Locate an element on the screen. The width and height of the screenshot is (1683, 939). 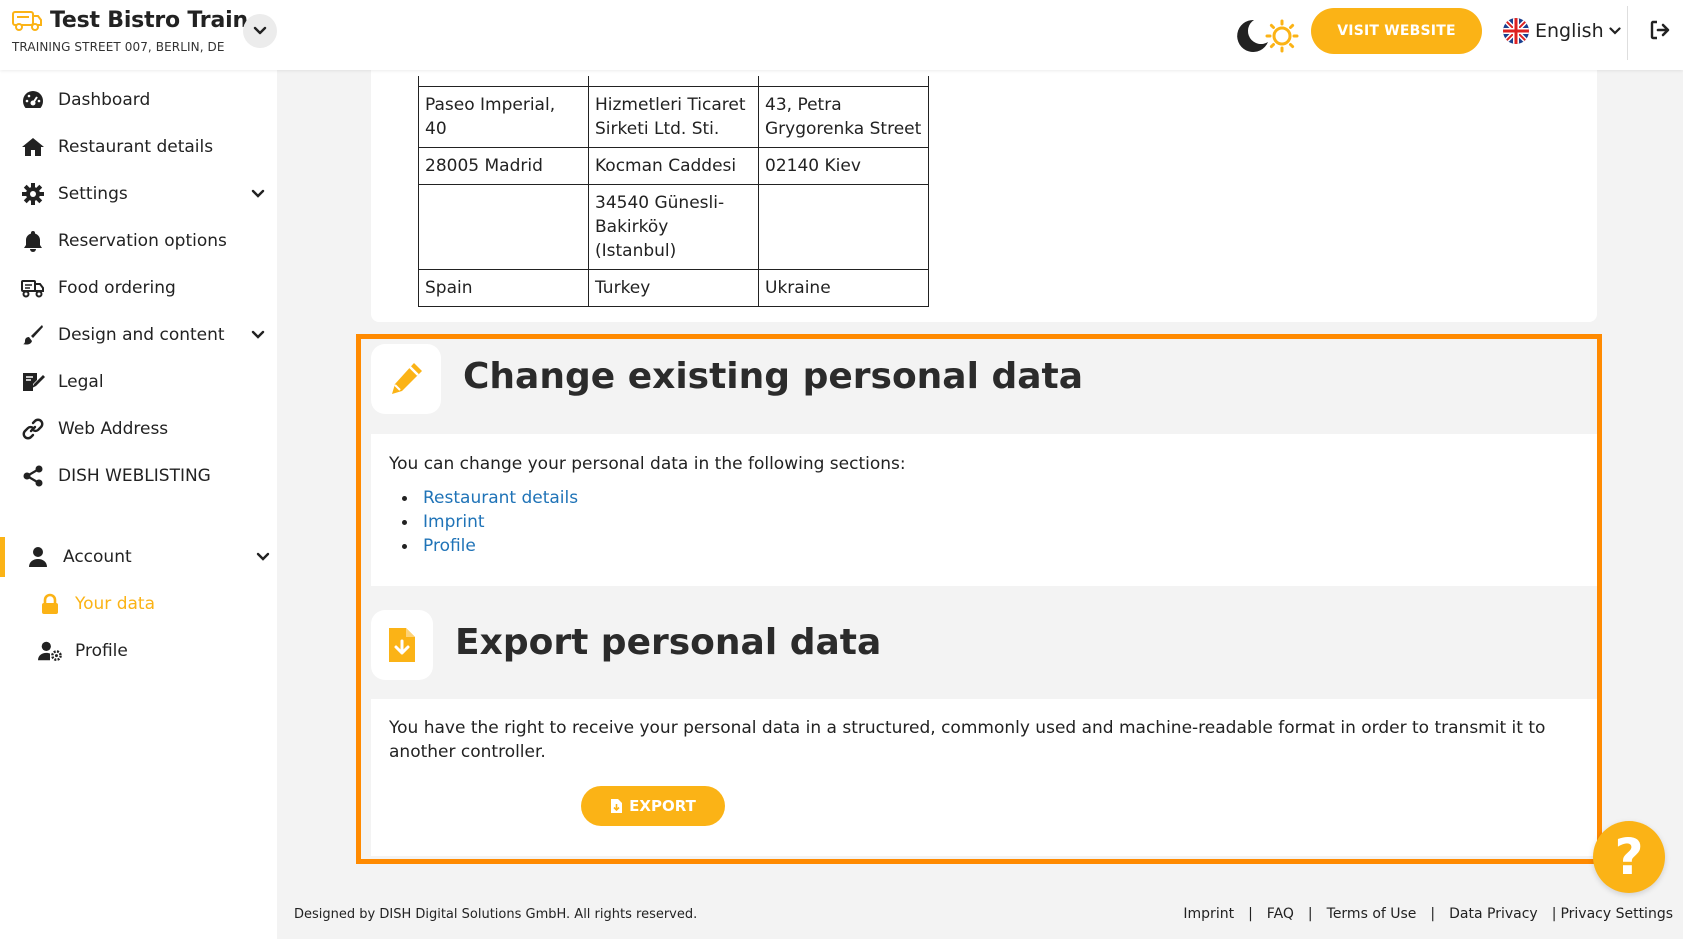
uk-flag-icon is located at coordinates (1516, 31).